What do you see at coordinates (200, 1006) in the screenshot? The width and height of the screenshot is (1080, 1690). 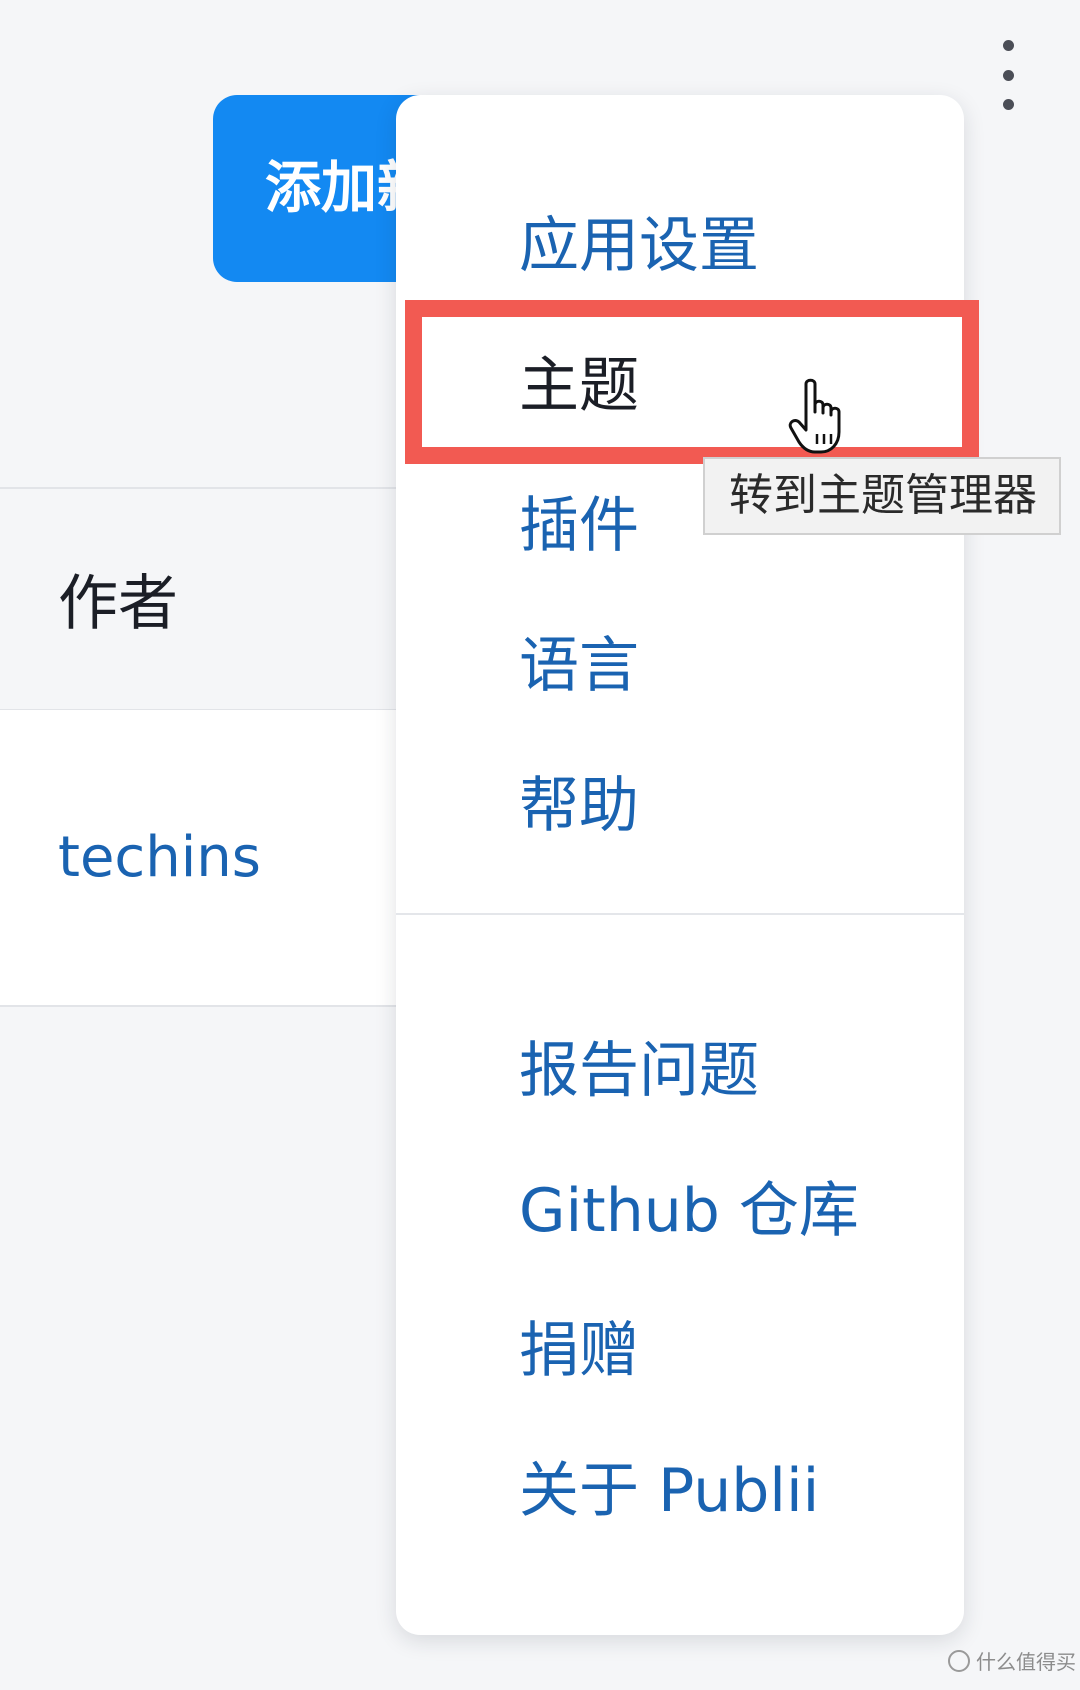 I see `table-bottom-divider` at bounding box center [200, 1006].